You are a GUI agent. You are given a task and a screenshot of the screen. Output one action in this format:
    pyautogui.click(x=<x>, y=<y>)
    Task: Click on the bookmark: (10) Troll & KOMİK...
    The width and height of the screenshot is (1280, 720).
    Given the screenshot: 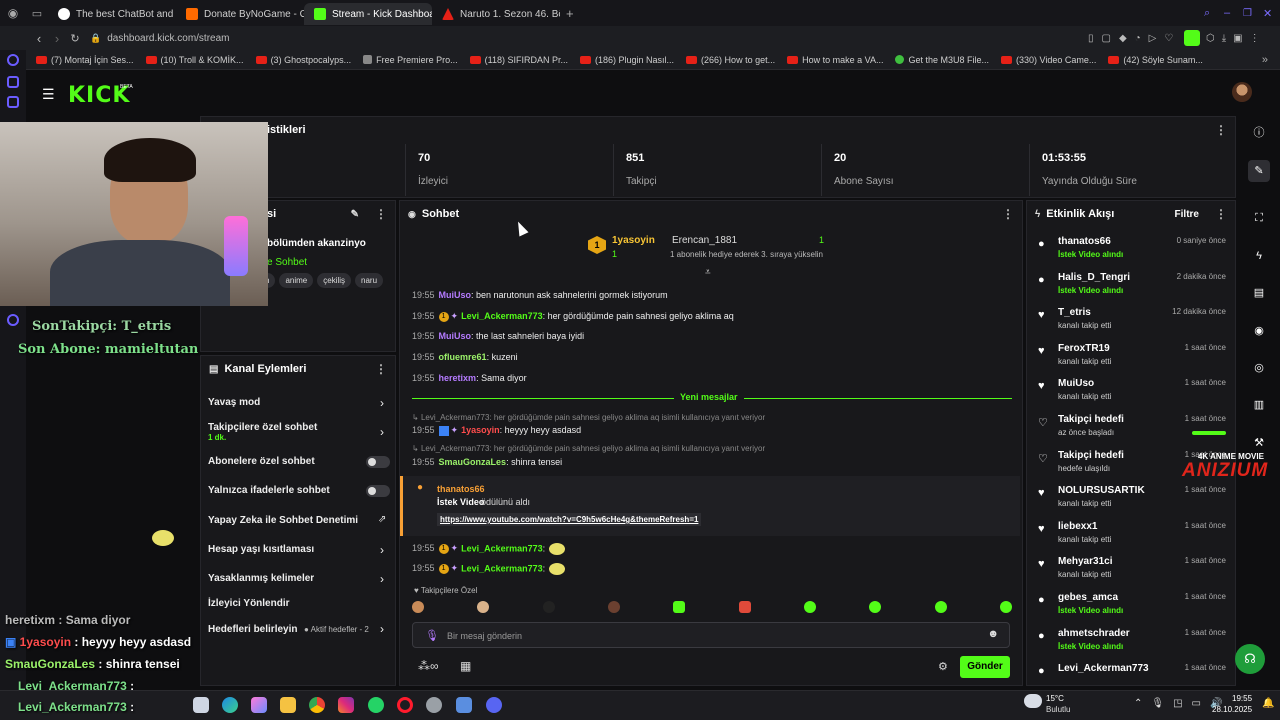 What is the action you would take?
    pyautogui.click(x=195, y=60)
    